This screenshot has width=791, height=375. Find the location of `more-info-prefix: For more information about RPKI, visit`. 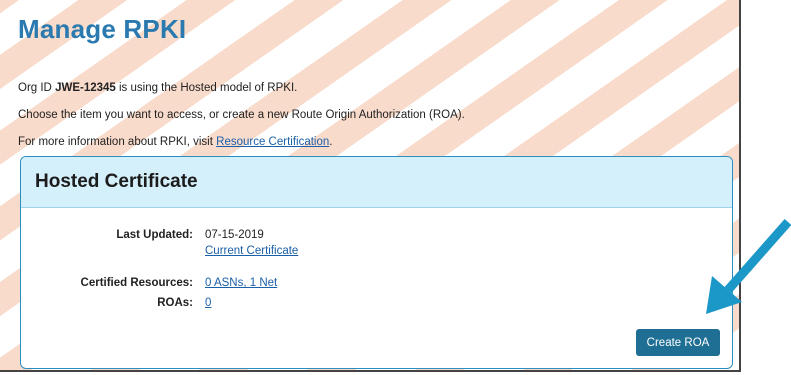

more-info-prefix: For more information about RPKI, visit is located at coordinates (117, 142).